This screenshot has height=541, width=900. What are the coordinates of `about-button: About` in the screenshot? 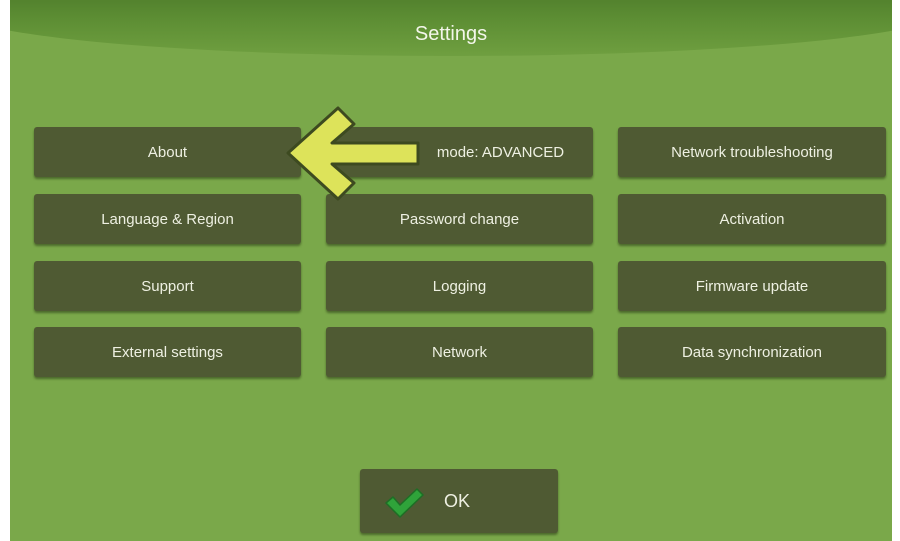 It's located at (167, 152).